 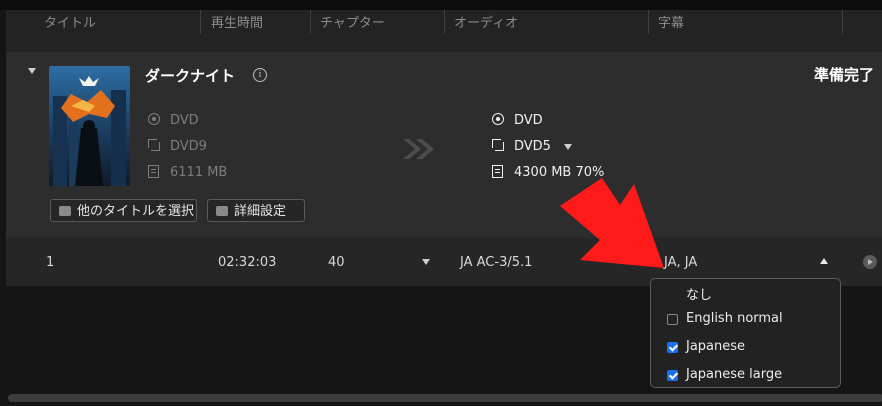 I want to click on chapter-dropdown-chevron-icon, so click(x=426, y=262).